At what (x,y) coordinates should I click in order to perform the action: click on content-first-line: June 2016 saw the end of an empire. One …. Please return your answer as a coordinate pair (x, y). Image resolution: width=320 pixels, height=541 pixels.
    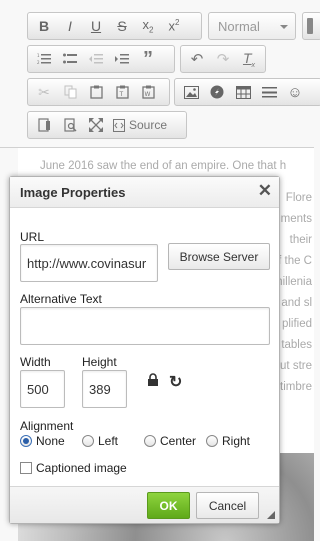
    Looking at the image, I should click on (163, 166).